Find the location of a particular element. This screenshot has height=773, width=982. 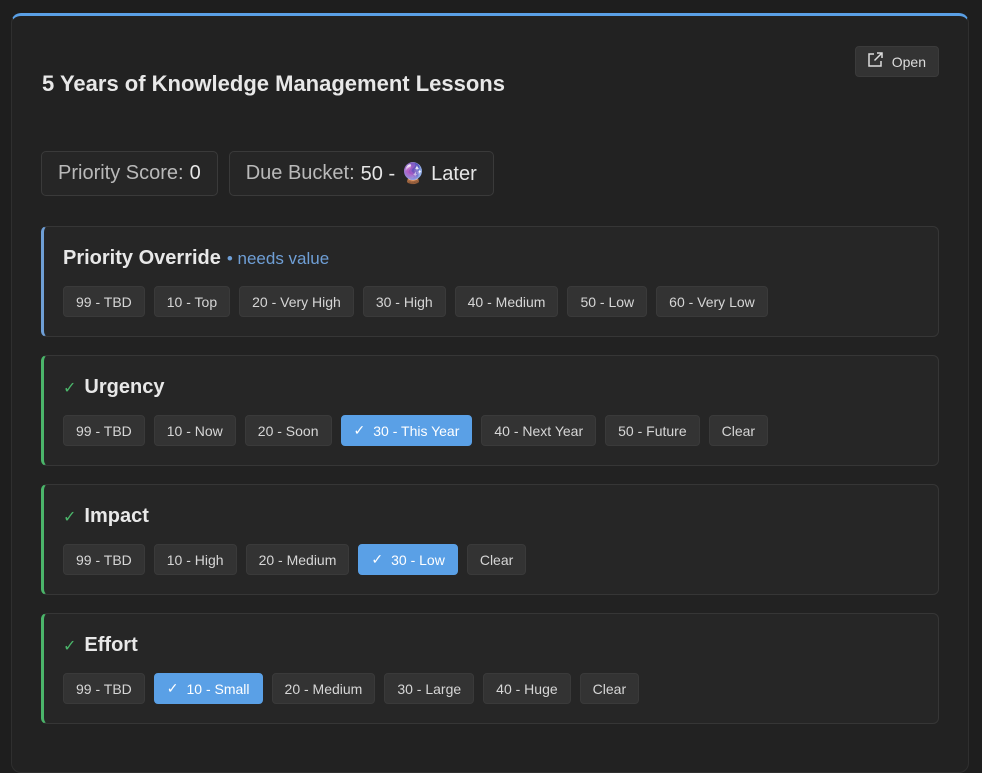

option-button-40-next-year: 40 - Next Year is located at coordinates (539, 430).